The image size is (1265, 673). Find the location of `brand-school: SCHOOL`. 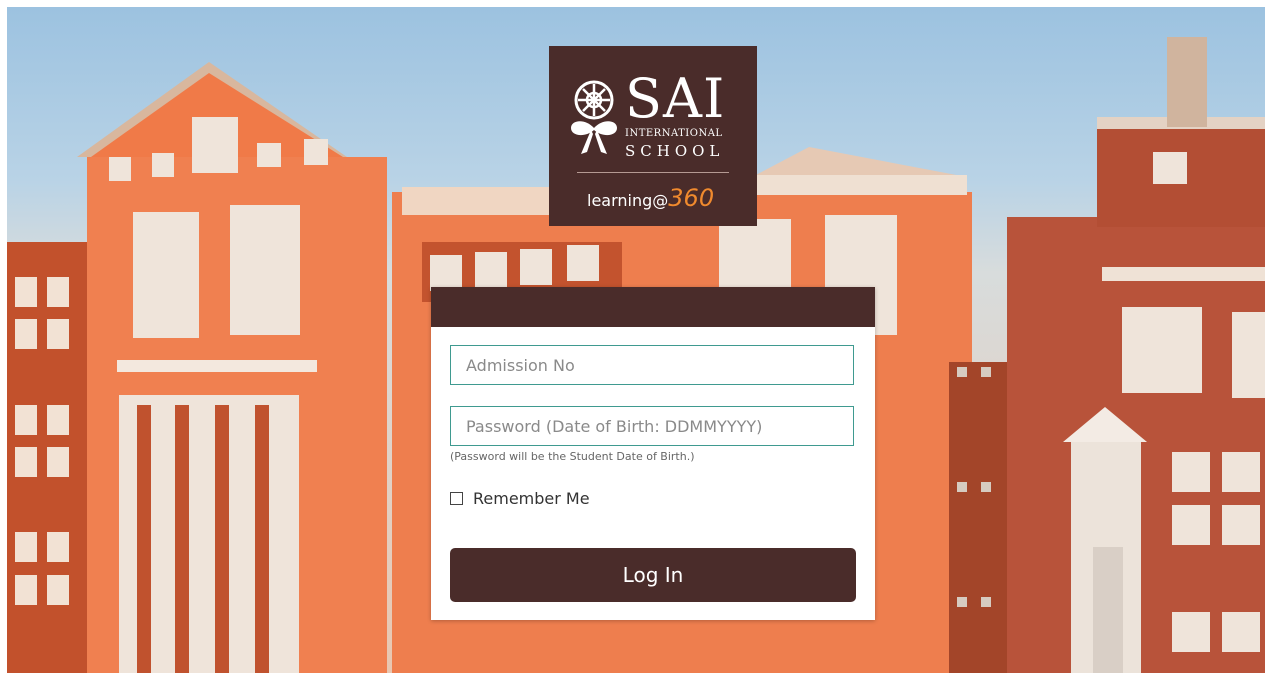

brand-school: SCHOOL is located at coordinates (675, 151).